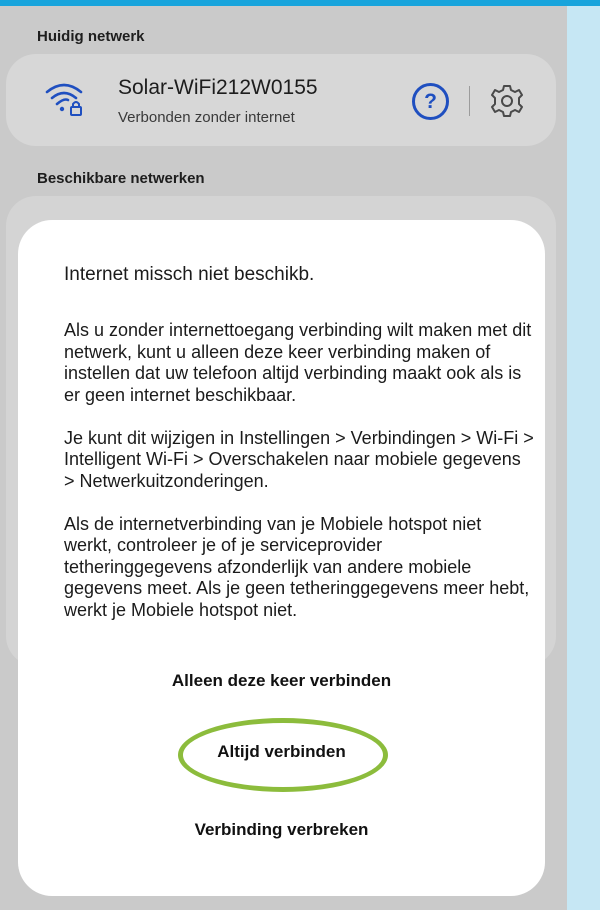 Image resolution: width=600 pixels, height=910 pixels. Describe the element at coordinates (64, 99) in the screenshot. I see `wifi-lock-icon` at that location.